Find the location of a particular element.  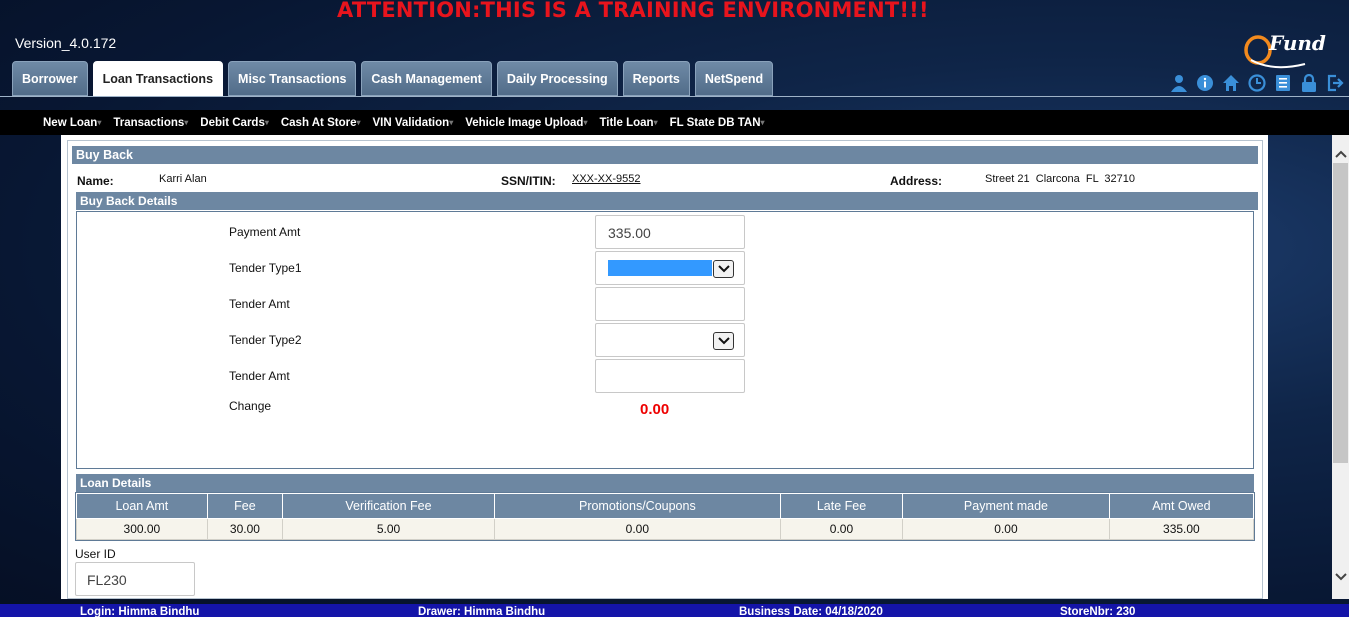

change-value: 0.00 is located at coordinates (655, 409).